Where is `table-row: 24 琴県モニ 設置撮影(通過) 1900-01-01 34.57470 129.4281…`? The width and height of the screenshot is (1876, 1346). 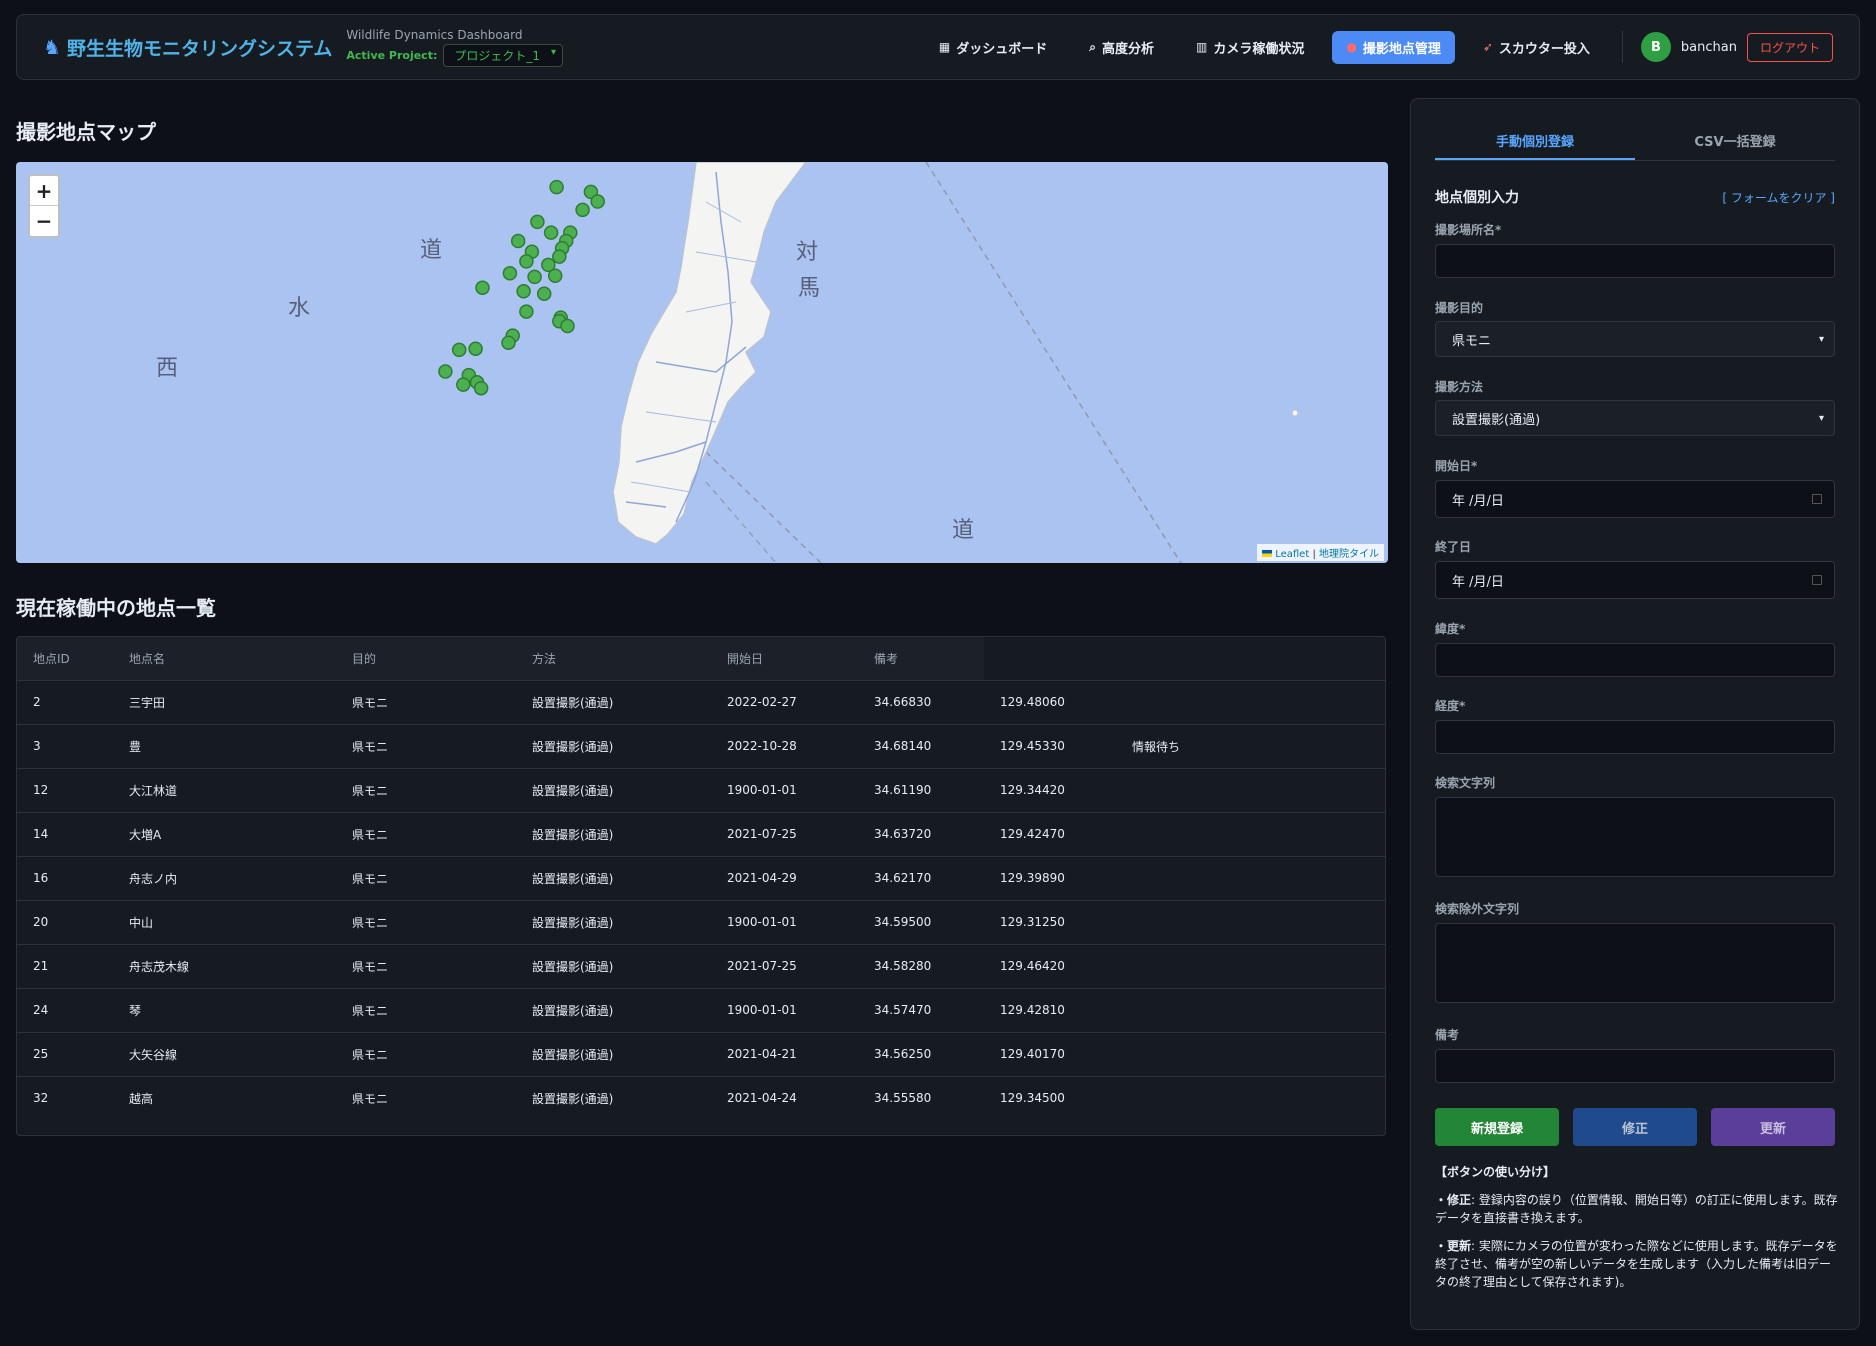 table-row: 24 琴県モニ 設置撮影(通過) 1900-01-01 34.57470 129.4281… is located at coordinates (701, 1009).